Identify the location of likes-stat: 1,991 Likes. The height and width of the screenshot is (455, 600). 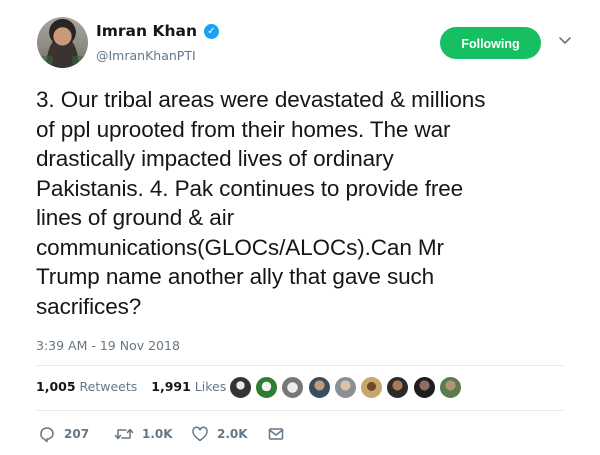
(188, 387).